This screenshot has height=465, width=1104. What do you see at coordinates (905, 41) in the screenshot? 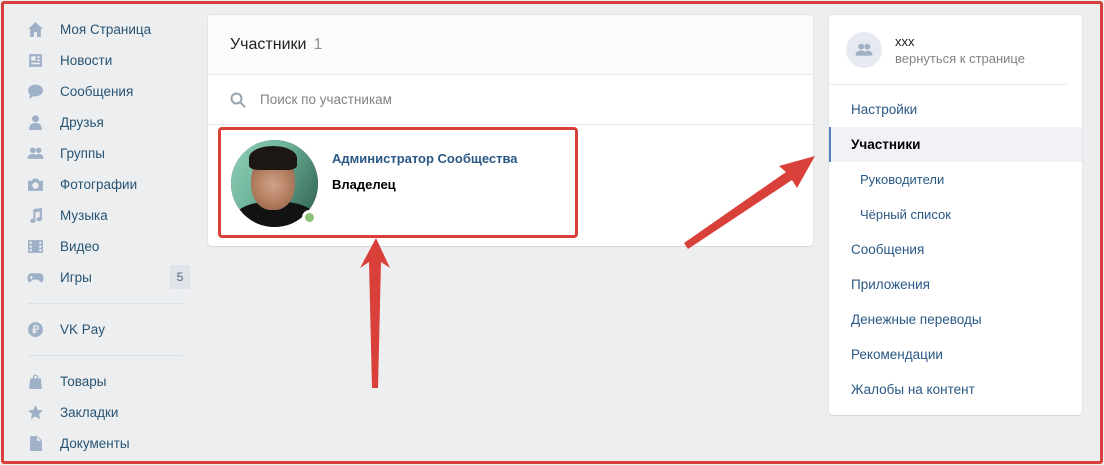
I see `group-name: xxx` at bounding box center [905, 41].